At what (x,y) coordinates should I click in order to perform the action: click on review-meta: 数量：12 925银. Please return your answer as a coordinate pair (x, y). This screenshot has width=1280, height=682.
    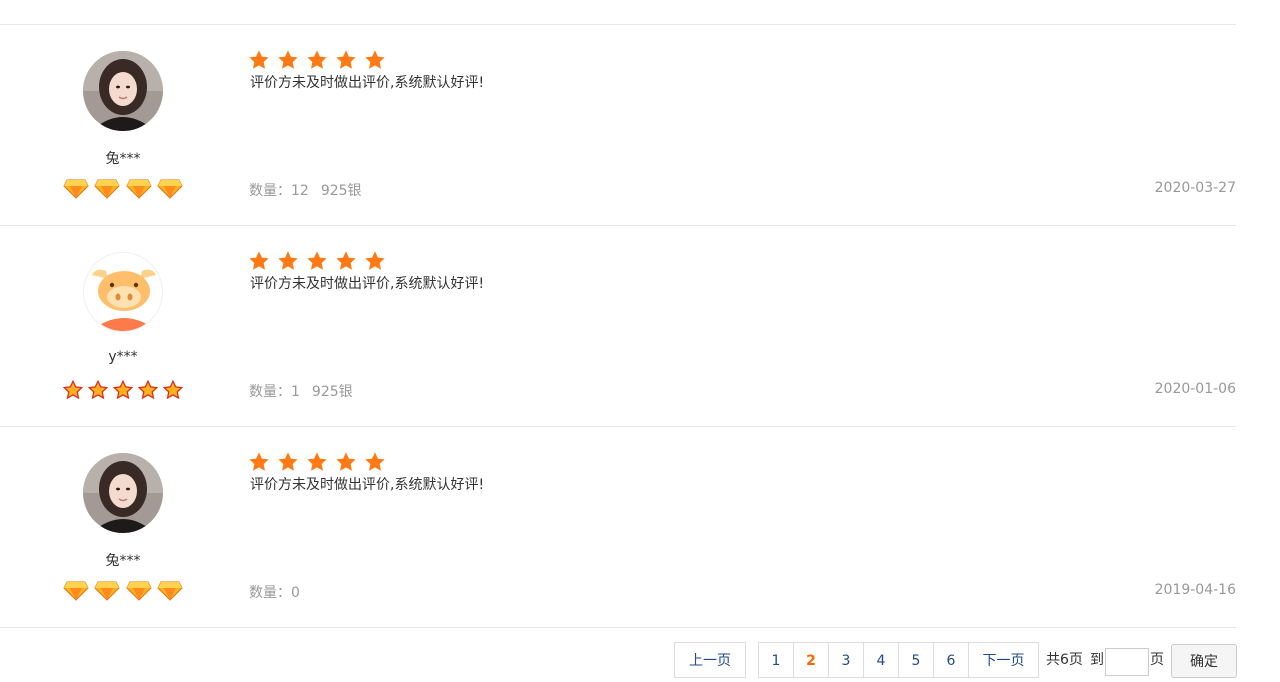
    Looking at the image, I should click on (310, 190).